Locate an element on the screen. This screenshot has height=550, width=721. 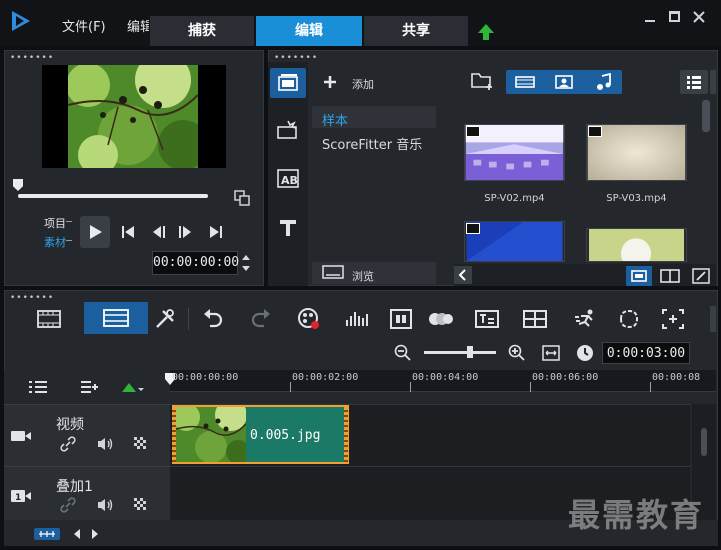
ruler-tick: 00:00:06:00 is located at coordinates (565, 377).